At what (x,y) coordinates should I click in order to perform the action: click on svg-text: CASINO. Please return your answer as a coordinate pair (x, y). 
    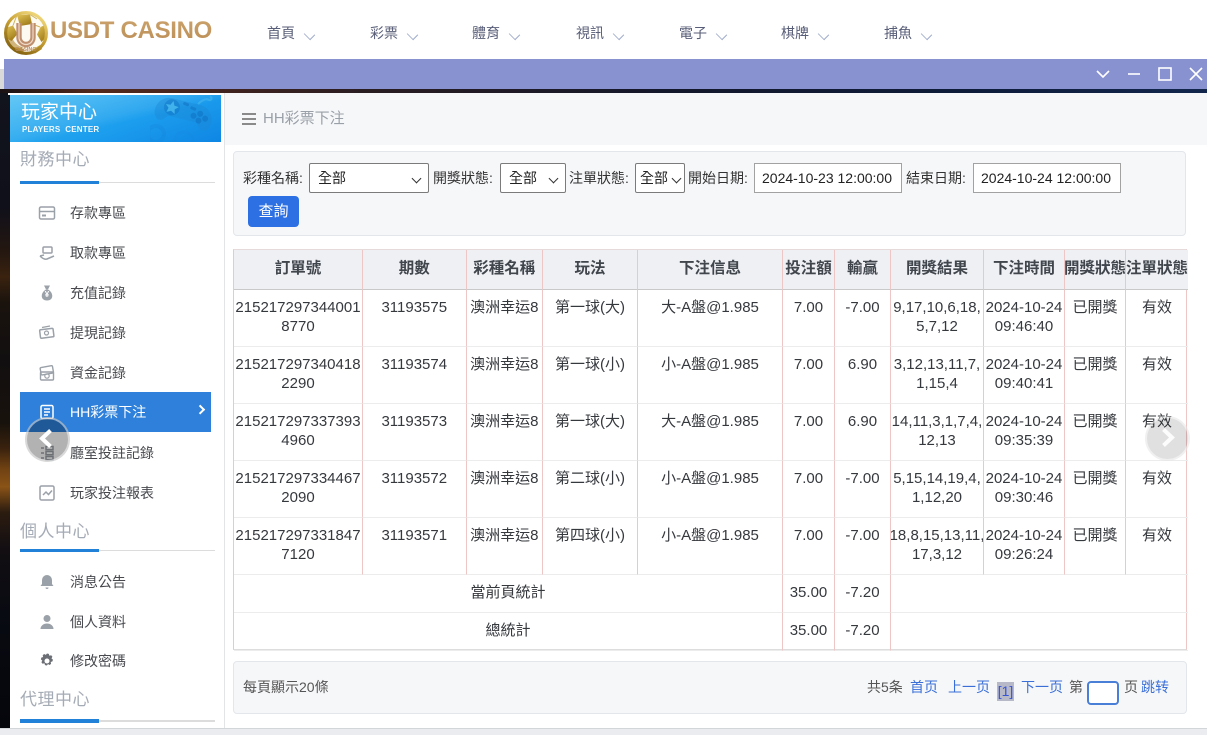
    Looking at the image, I should click on (26, 50).